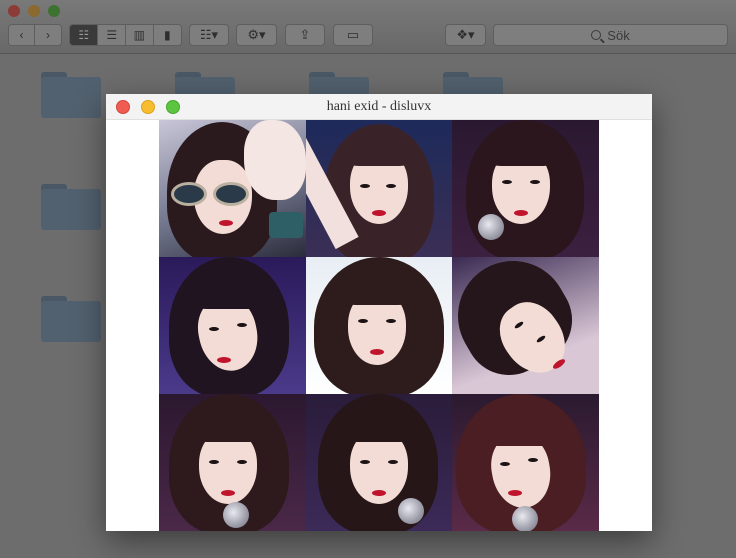  I want to click on chevron-left-icon: ‹, so click(21, 35).